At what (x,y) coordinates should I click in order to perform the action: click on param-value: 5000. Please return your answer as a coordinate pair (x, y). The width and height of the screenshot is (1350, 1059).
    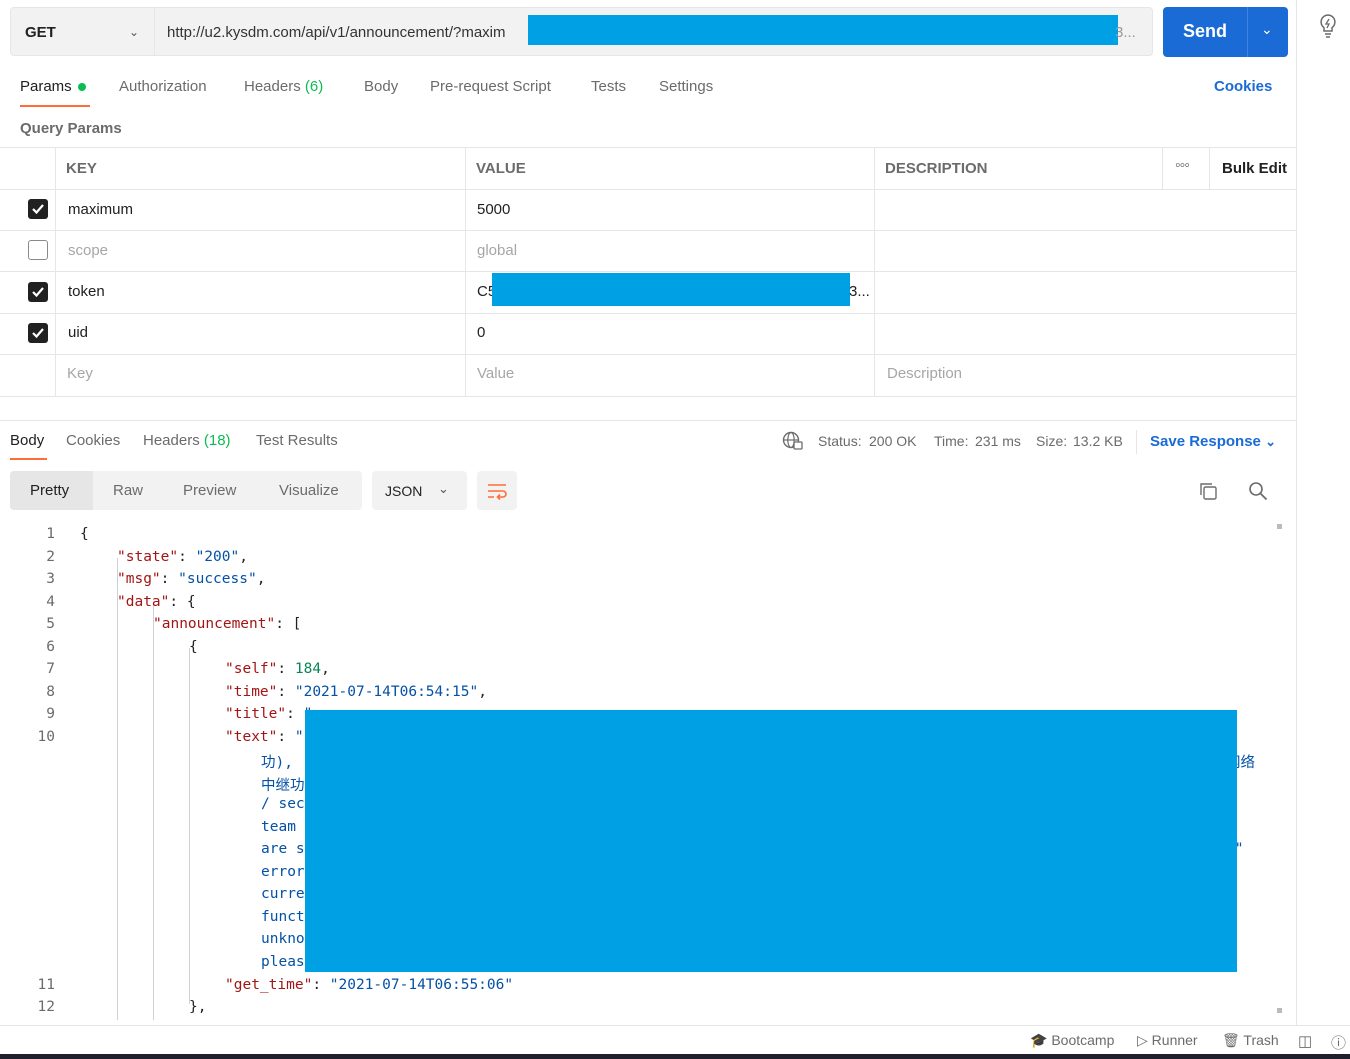
    Looking at the image, I should click on (493, 209).